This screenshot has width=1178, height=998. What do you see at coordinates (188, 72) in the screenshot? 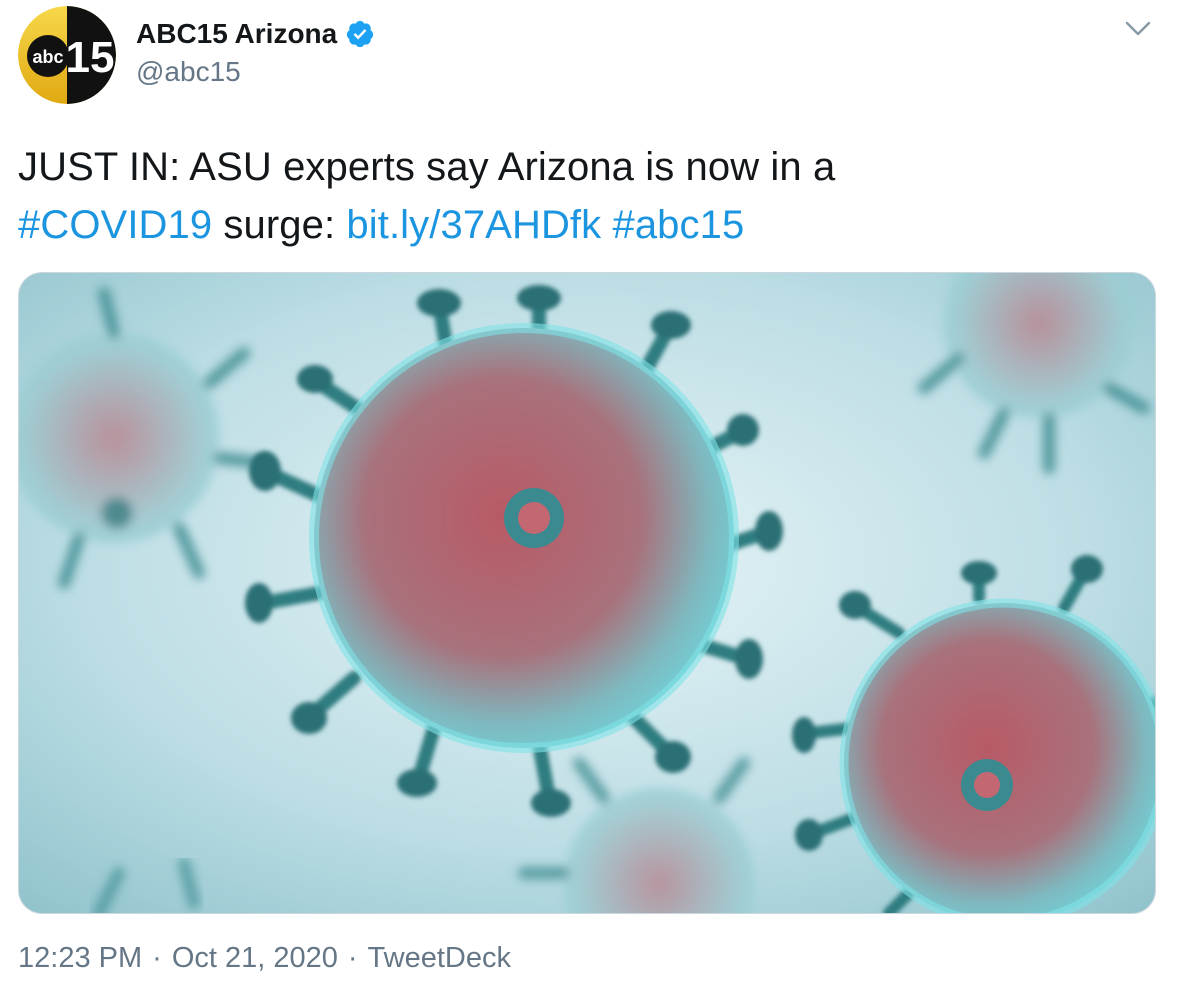
I see `author-handle: @abc15` at bounding box center [188, 72].